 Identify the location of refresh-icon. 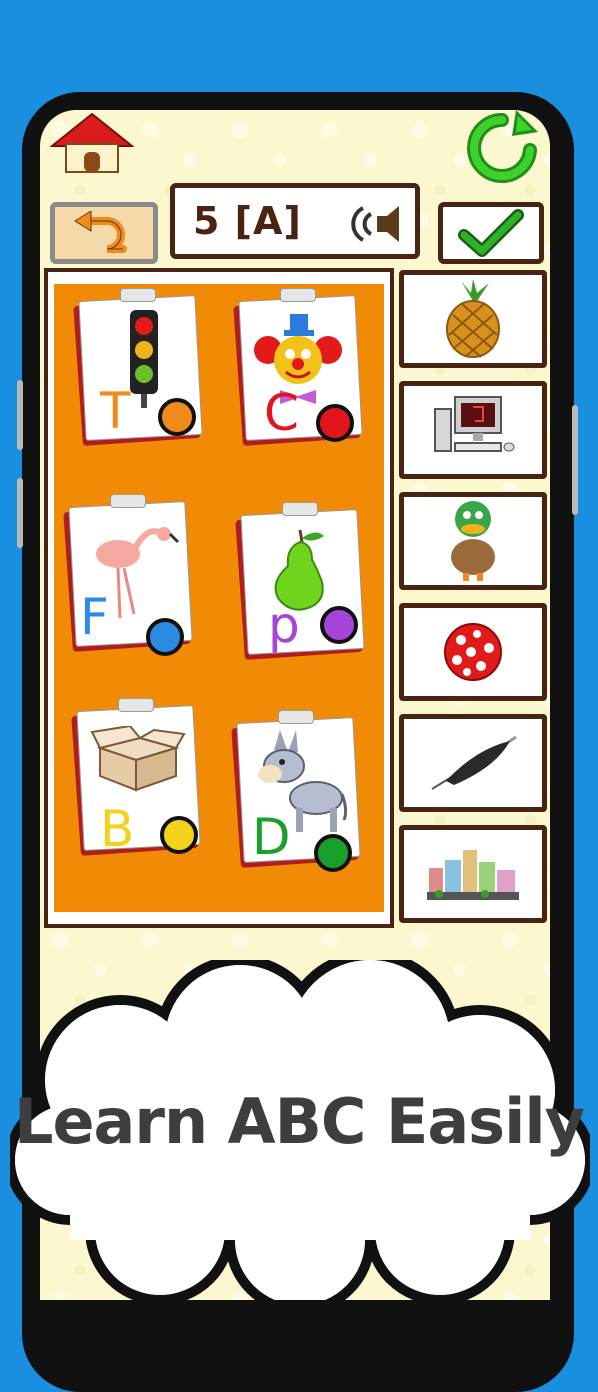
(502, 146).